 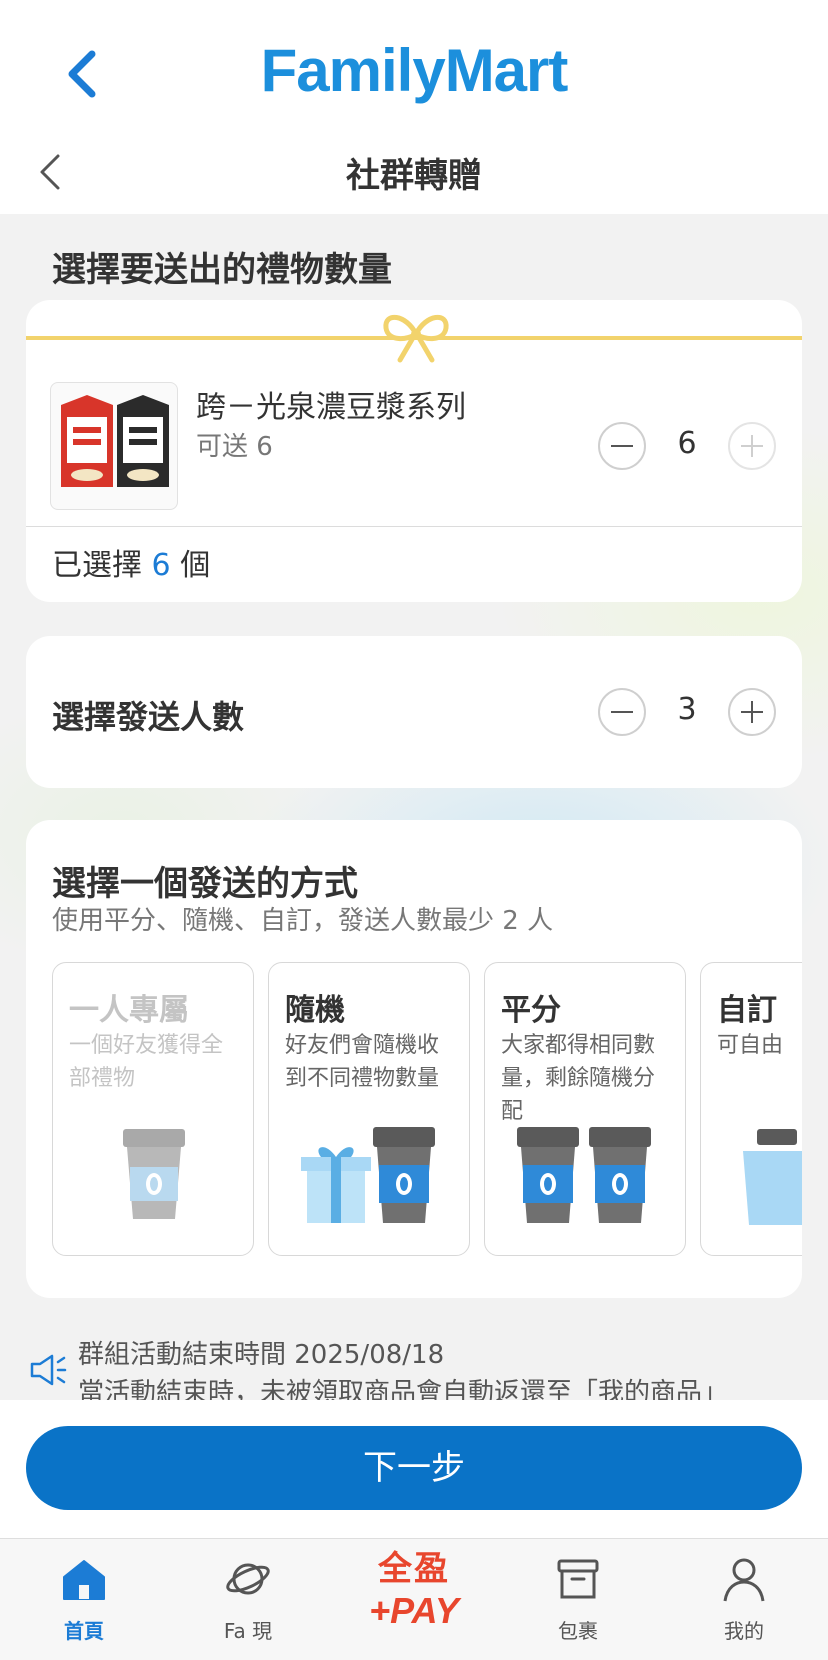 What do you see at coordinates (153, 1109) in the screenshot?
I see `method-option-exclusive: 一人專屬 一個好友獲得全部禮物` at bounding box center [153, 1109].